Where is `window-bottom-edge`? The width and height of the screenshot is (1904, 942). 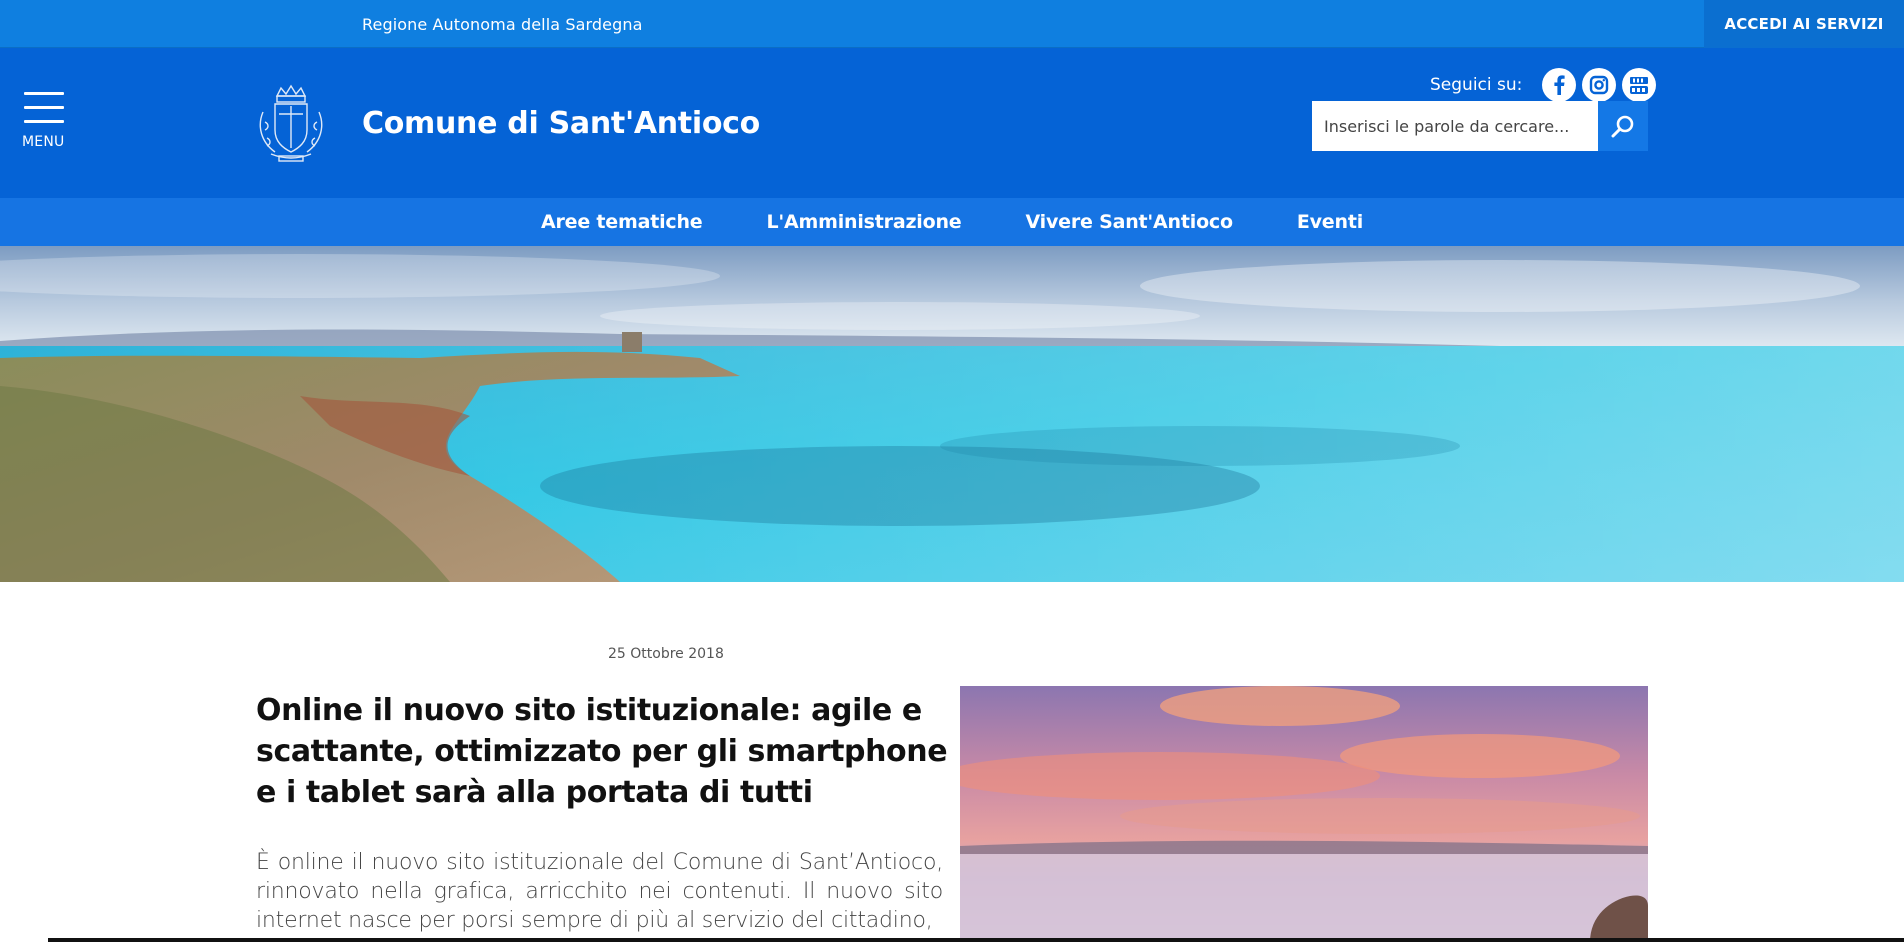
window-bottom-edge is located at coordinates (976, 940).